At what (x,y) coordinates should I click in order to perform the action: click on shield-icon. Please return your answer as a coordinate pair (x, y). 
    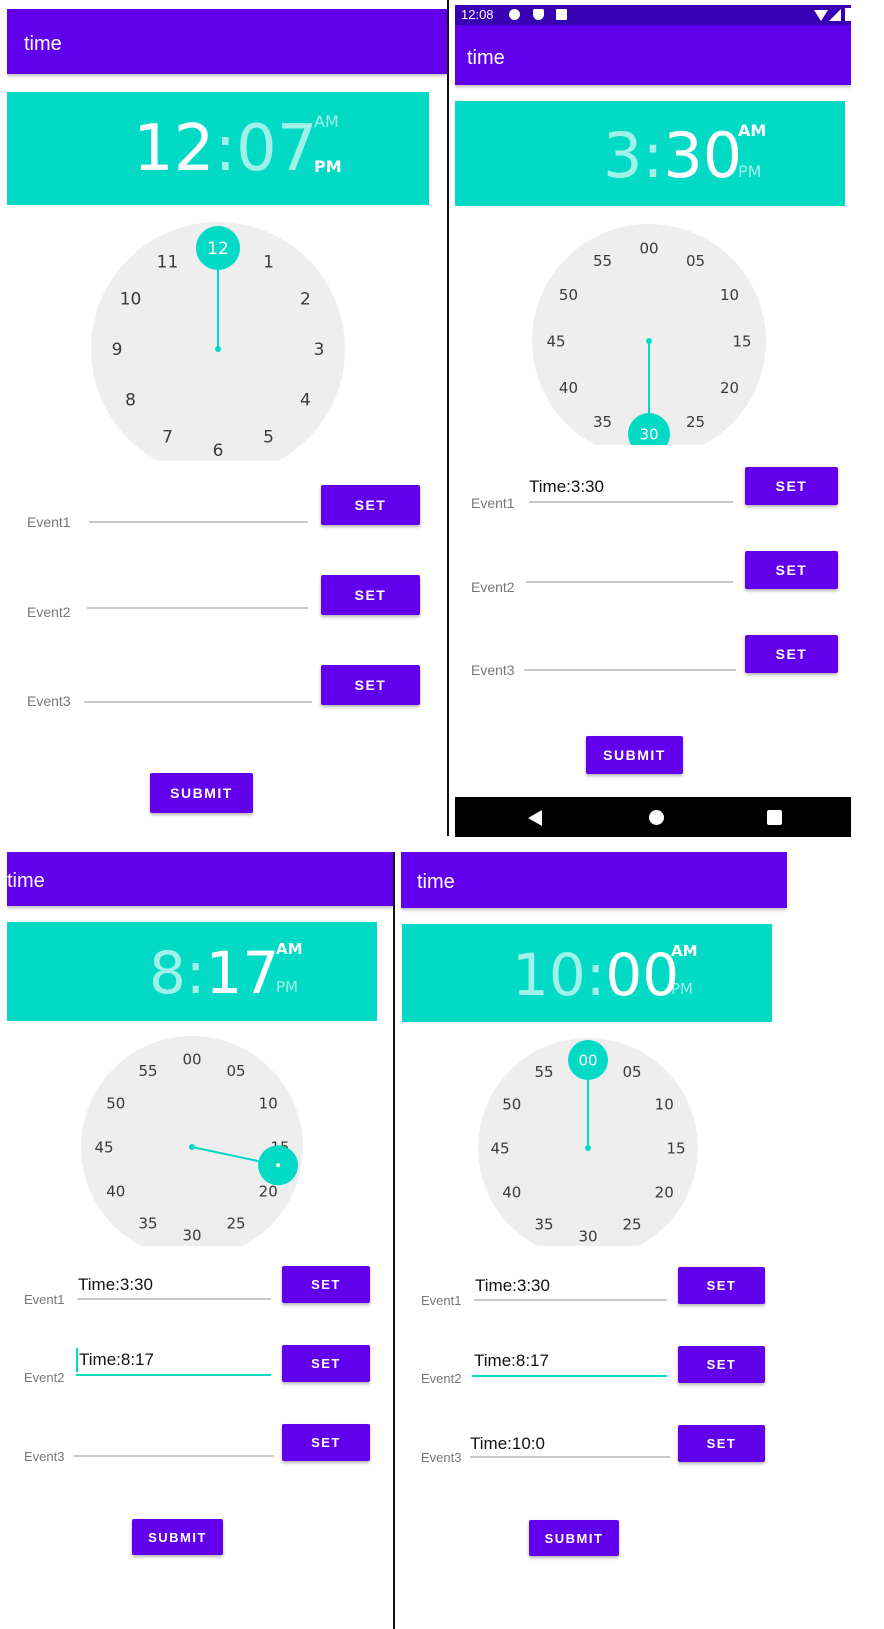
    Looking at the image, I should click on (538, 14).